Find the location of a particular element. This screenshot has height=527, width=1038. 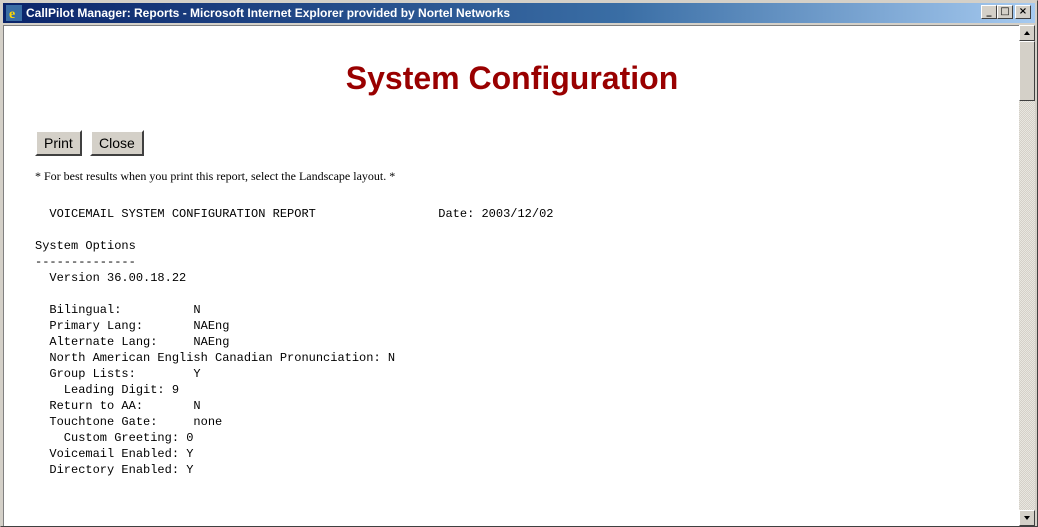

report-line: Leading Digit: 9 is located at coordinates (107, 390).